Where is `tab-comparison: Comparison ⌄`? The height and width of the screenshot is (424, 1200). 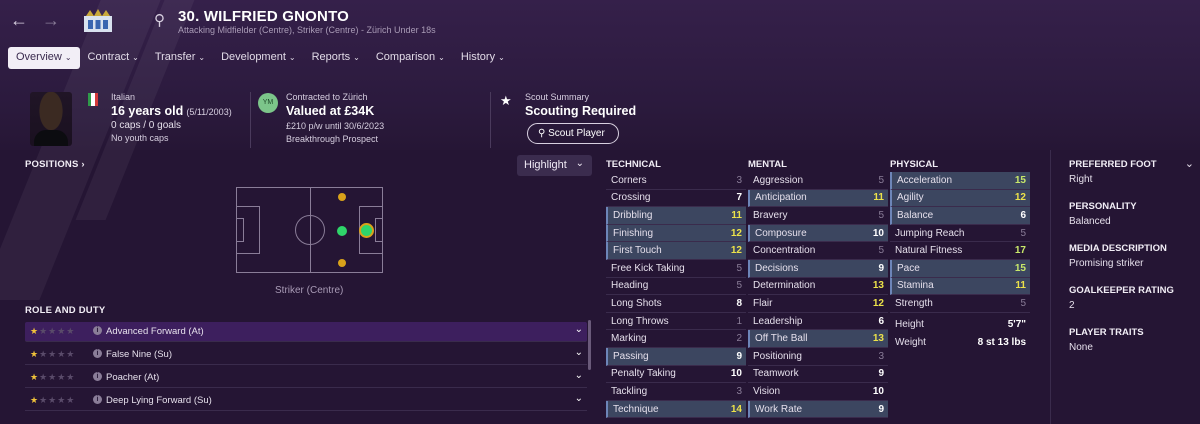 tab-comparison: Comparison ⌄ is located at coordinates (410, 58).